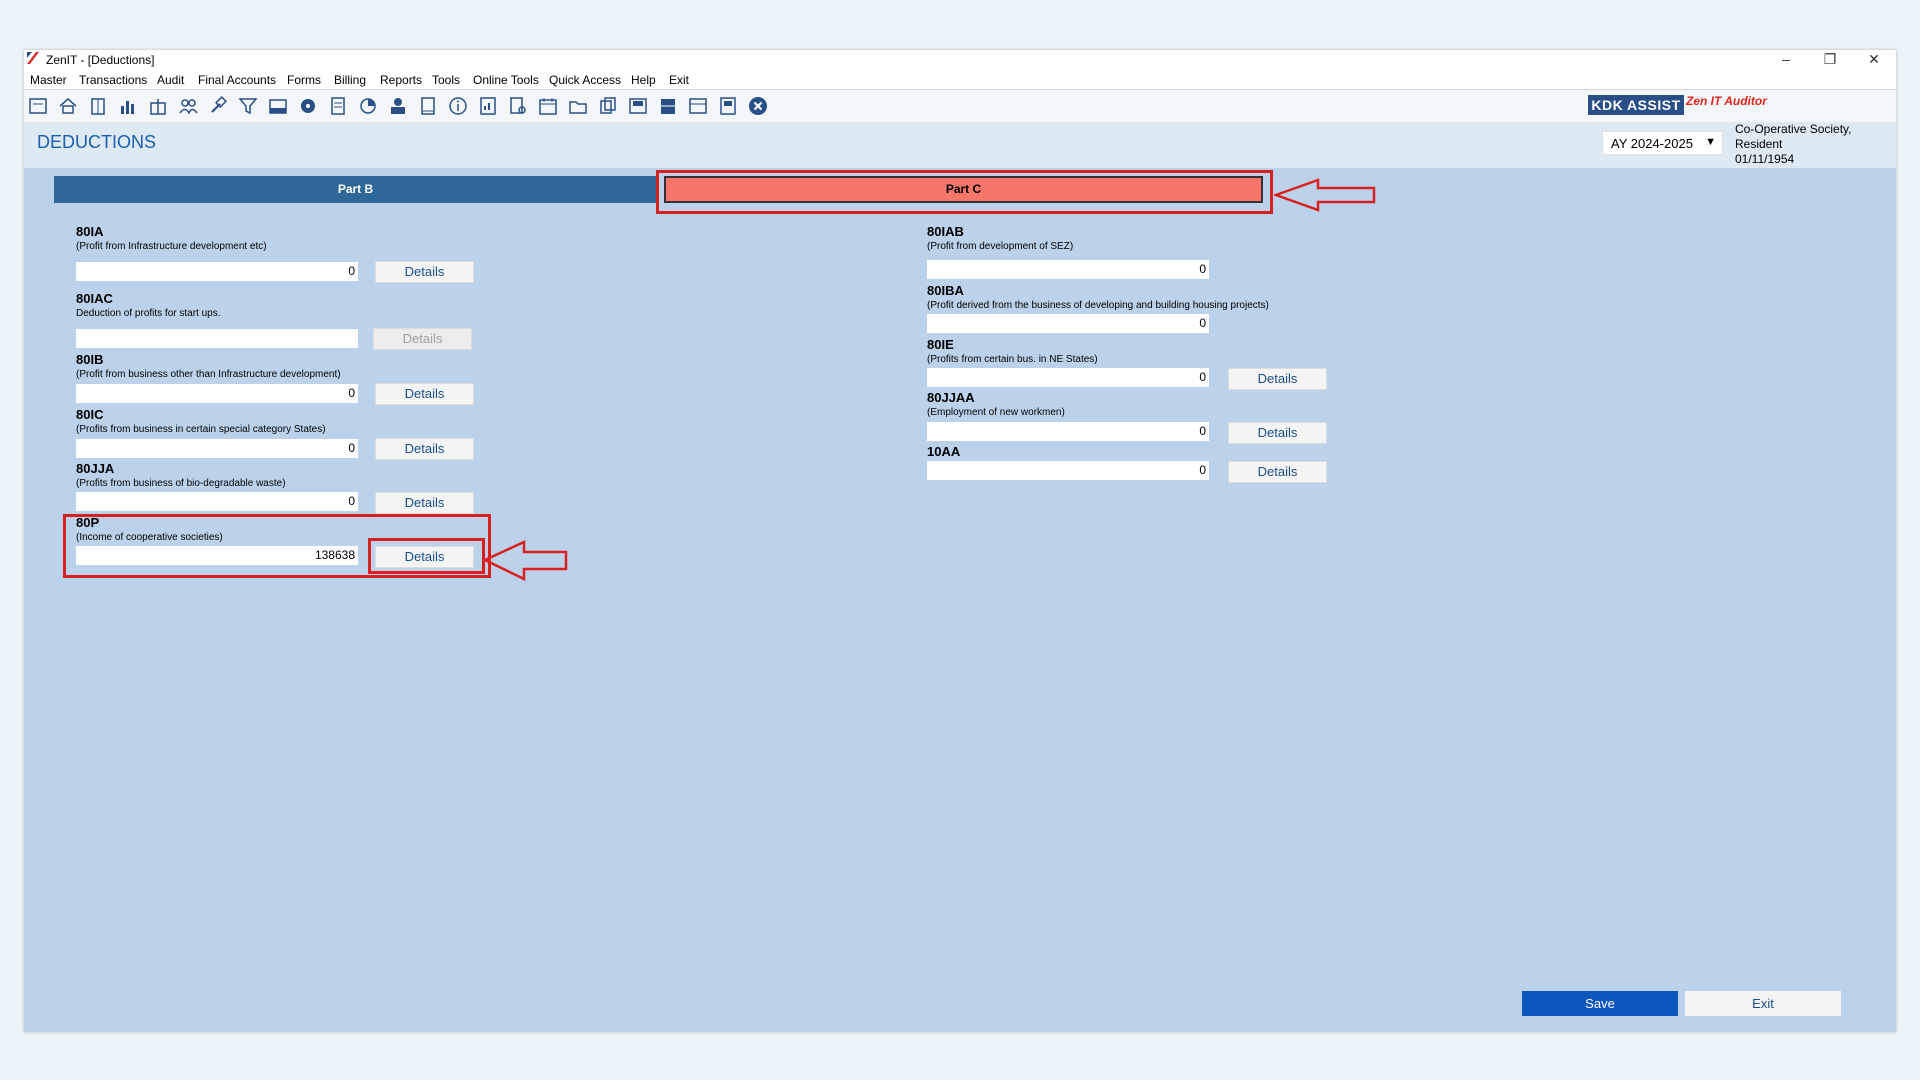 Image resolution: width=1920 pixels, height=1080 pixels. I want to click on menu-exit: Exit, so click(679, 80).